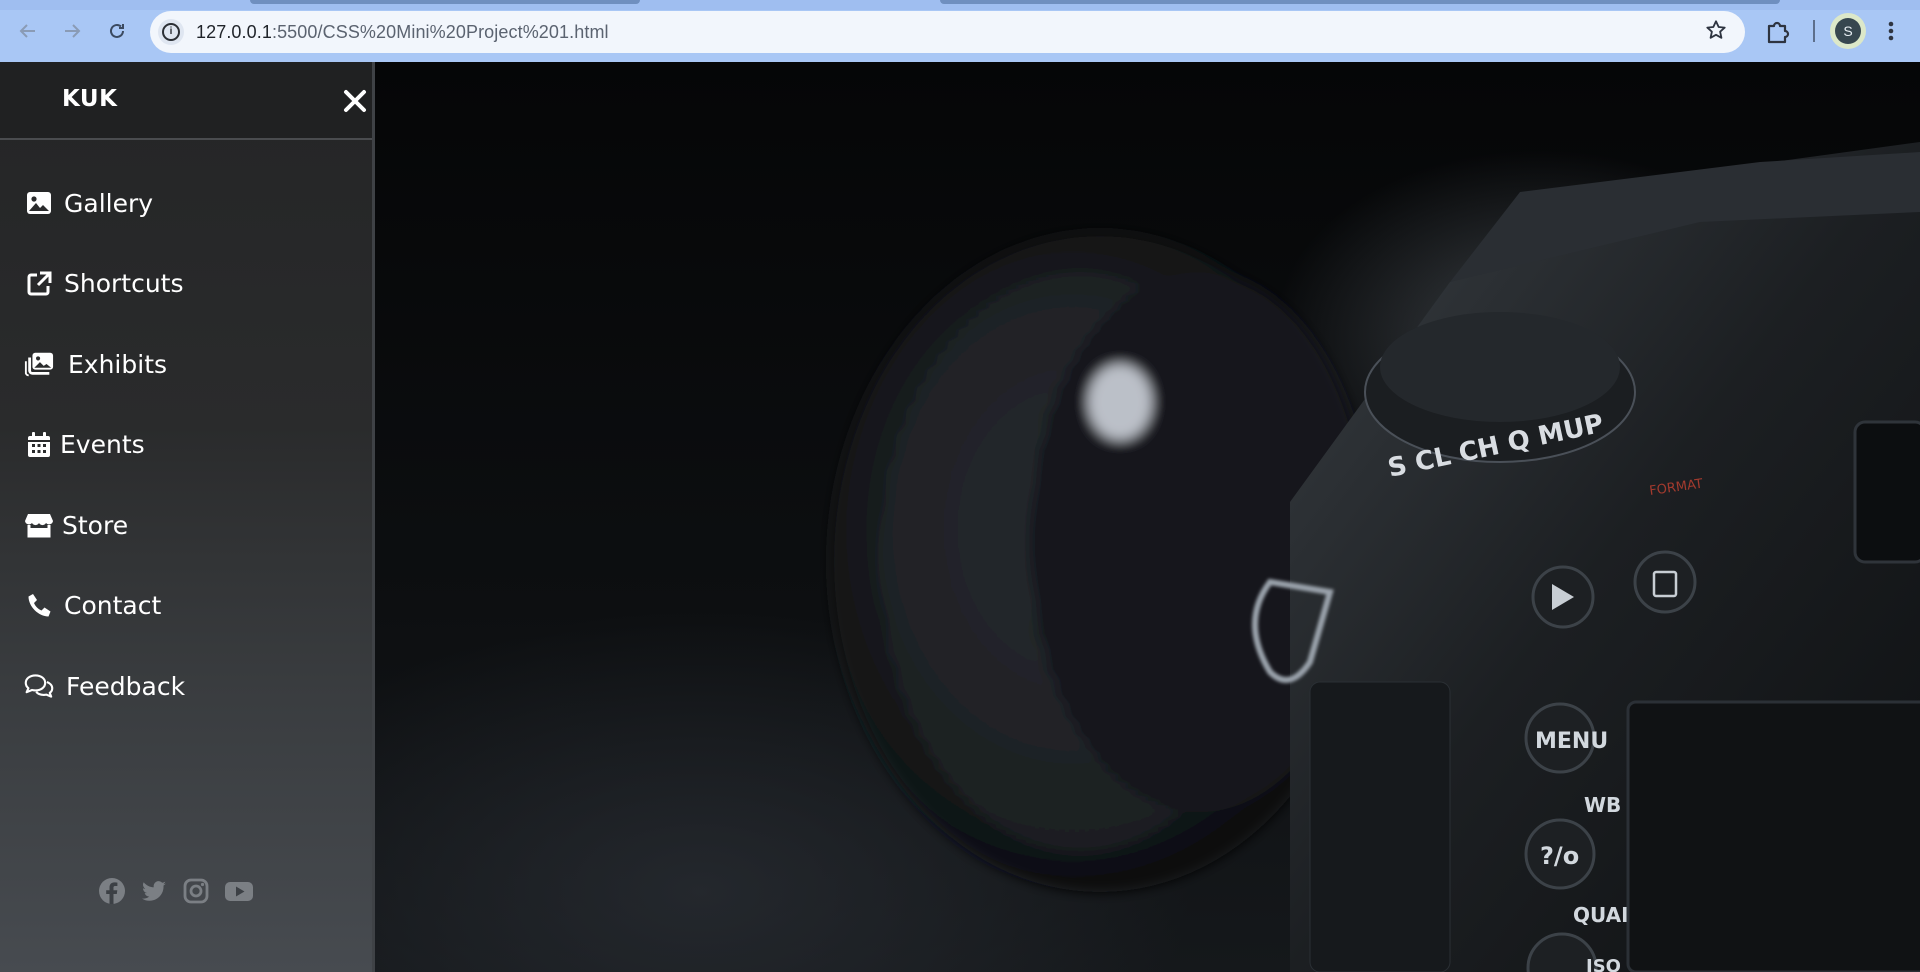 Image resolution: width=1920 pixels, height=972 pixels. Describe the element at coordinates (39, 606) in the screenshot. I see `phone-icon` at that location.